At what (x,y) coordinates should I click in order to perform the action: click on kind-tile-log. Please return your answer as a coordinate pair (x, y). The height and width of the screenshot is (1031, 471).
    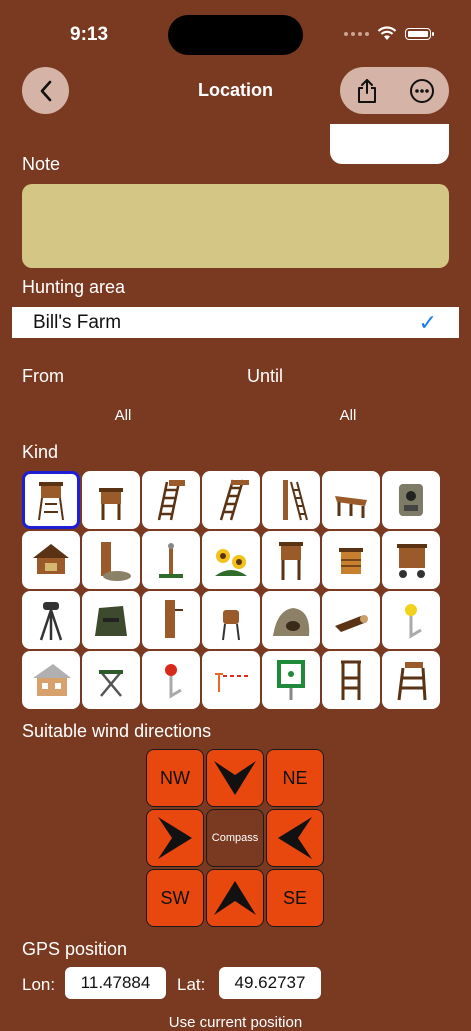
    Looking at the image, I should click on (351, 620).